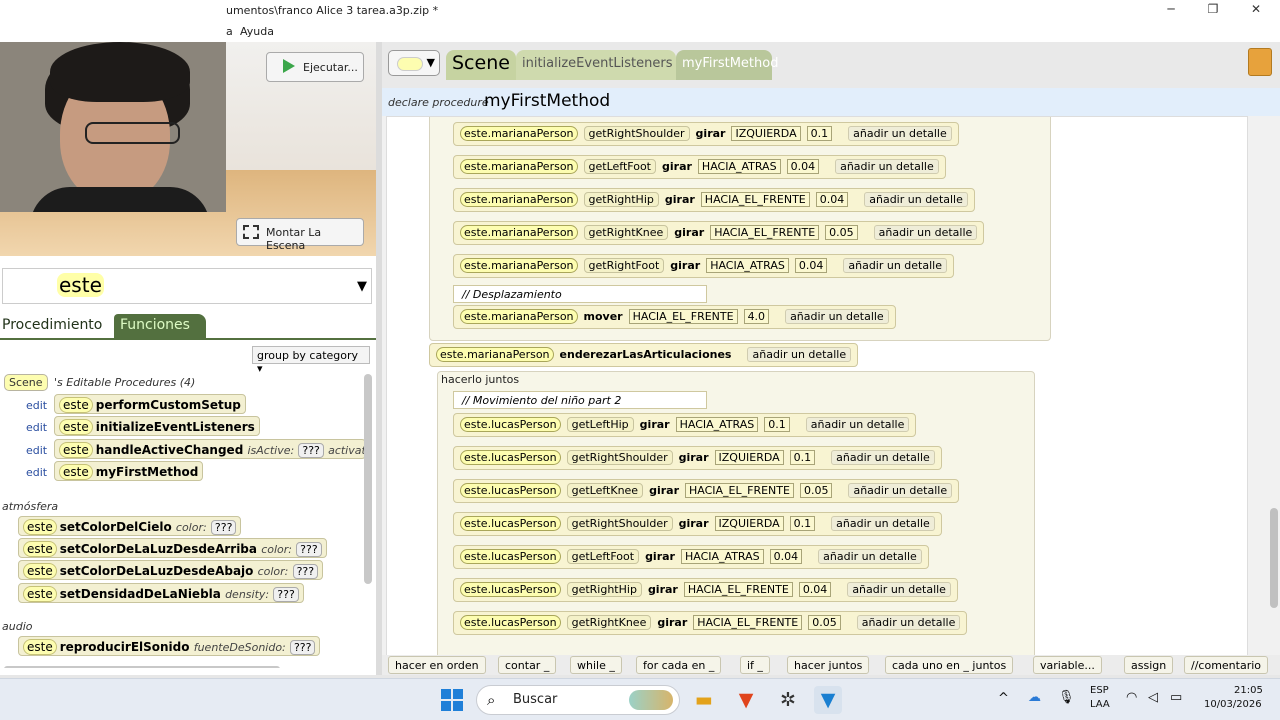 The width and height of the screenshot is (1280, 720). What do you see at coordinates (1131, 697) in the screenshot?
I see `wifi-icon: ◠` at bounding box center [1131, 697].